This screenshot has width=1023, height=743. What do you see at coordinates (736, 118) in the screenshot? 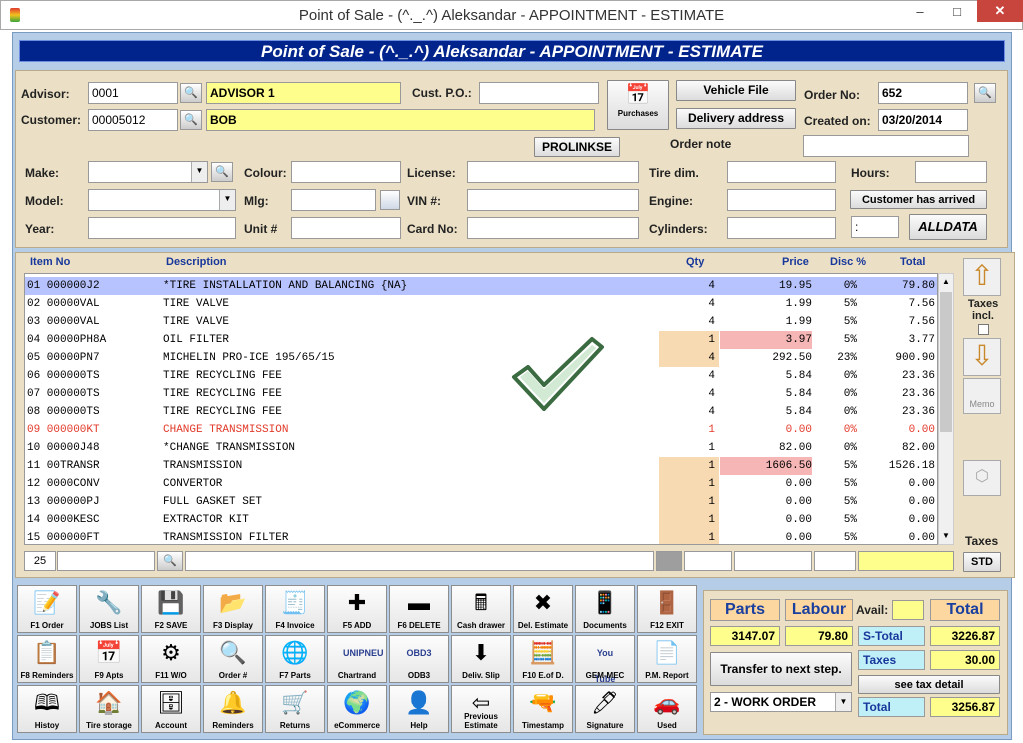
I see `delivery-address-button: Delivery address` at bounding box center [736, 118].